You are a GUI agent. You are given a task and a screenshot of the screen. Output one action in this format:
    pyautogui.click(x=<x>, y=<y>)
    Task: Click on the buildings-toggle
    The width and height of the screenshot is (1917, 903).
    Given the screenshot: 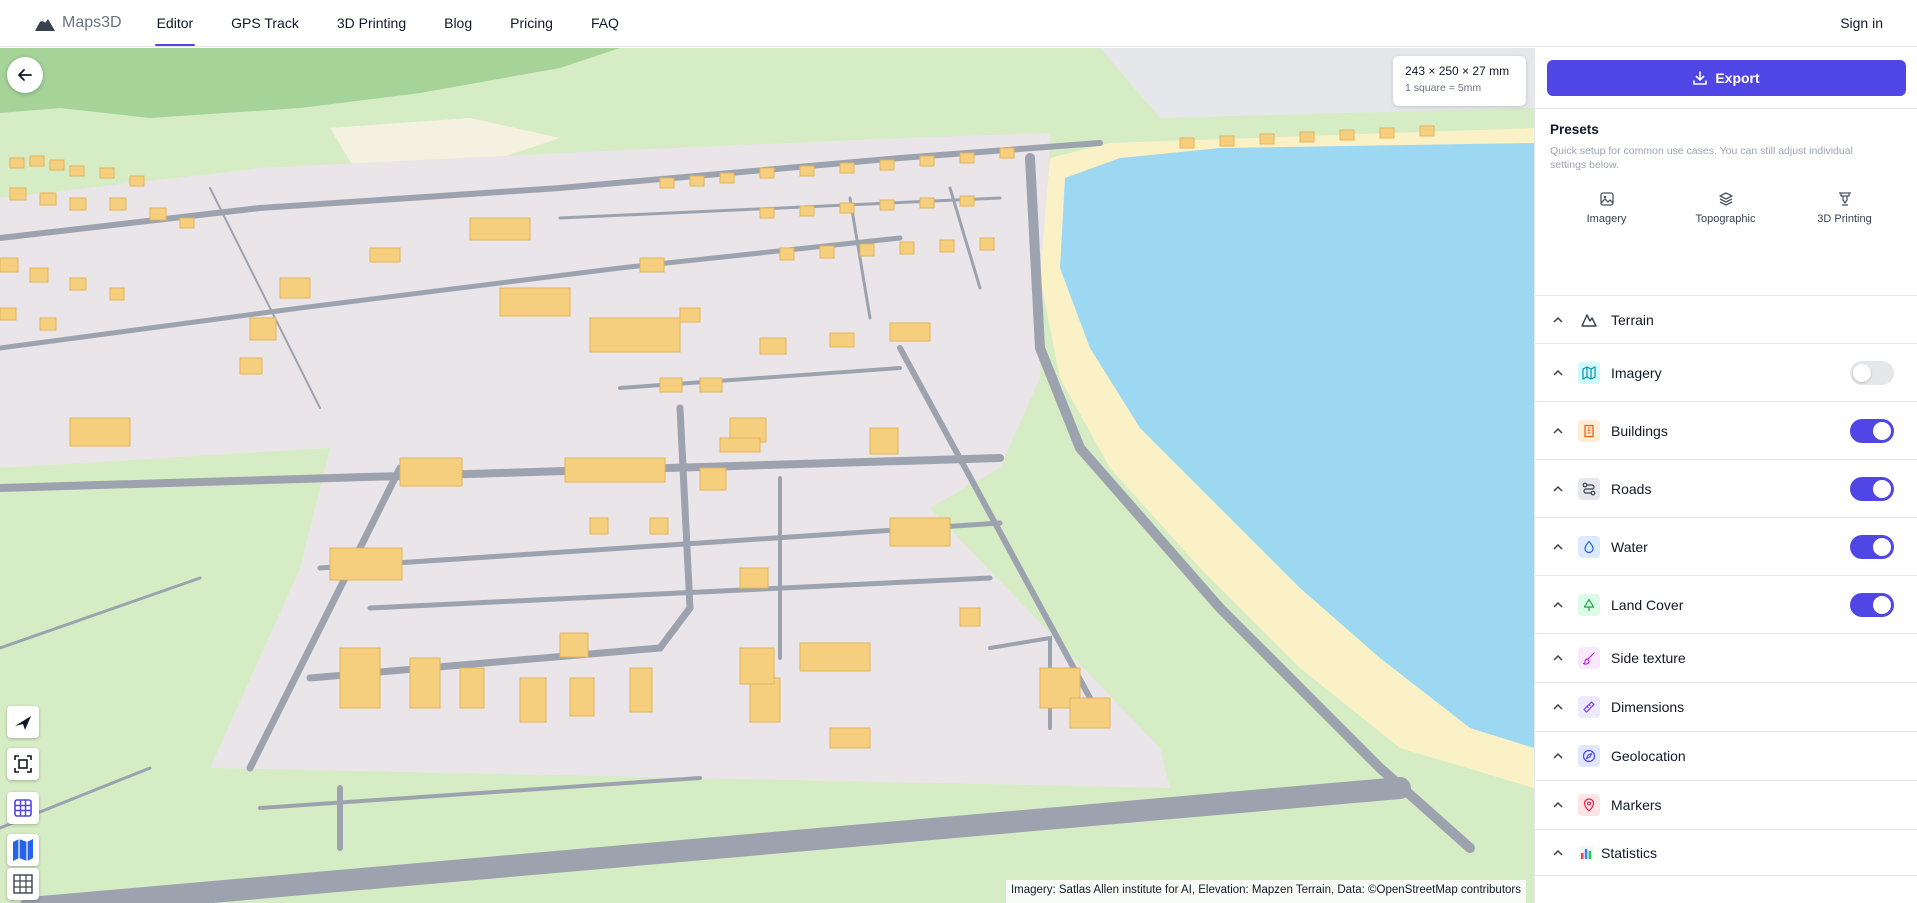 What is the action you would take?
    pyautogui.click(x=1872, y=430)
    